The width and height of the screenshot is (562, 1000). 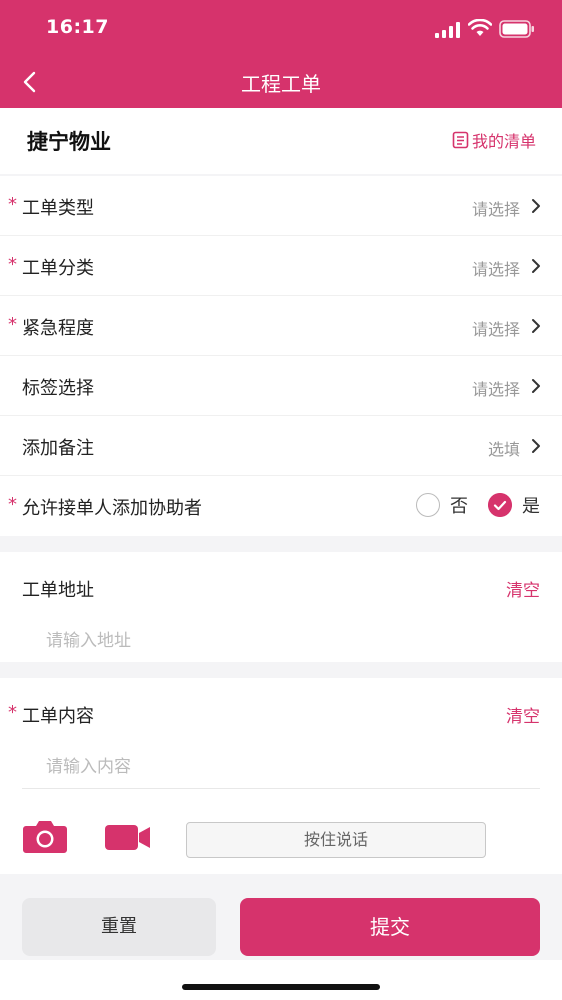 I want to click on row-label: 标签选择, so click(x=58, y=388).